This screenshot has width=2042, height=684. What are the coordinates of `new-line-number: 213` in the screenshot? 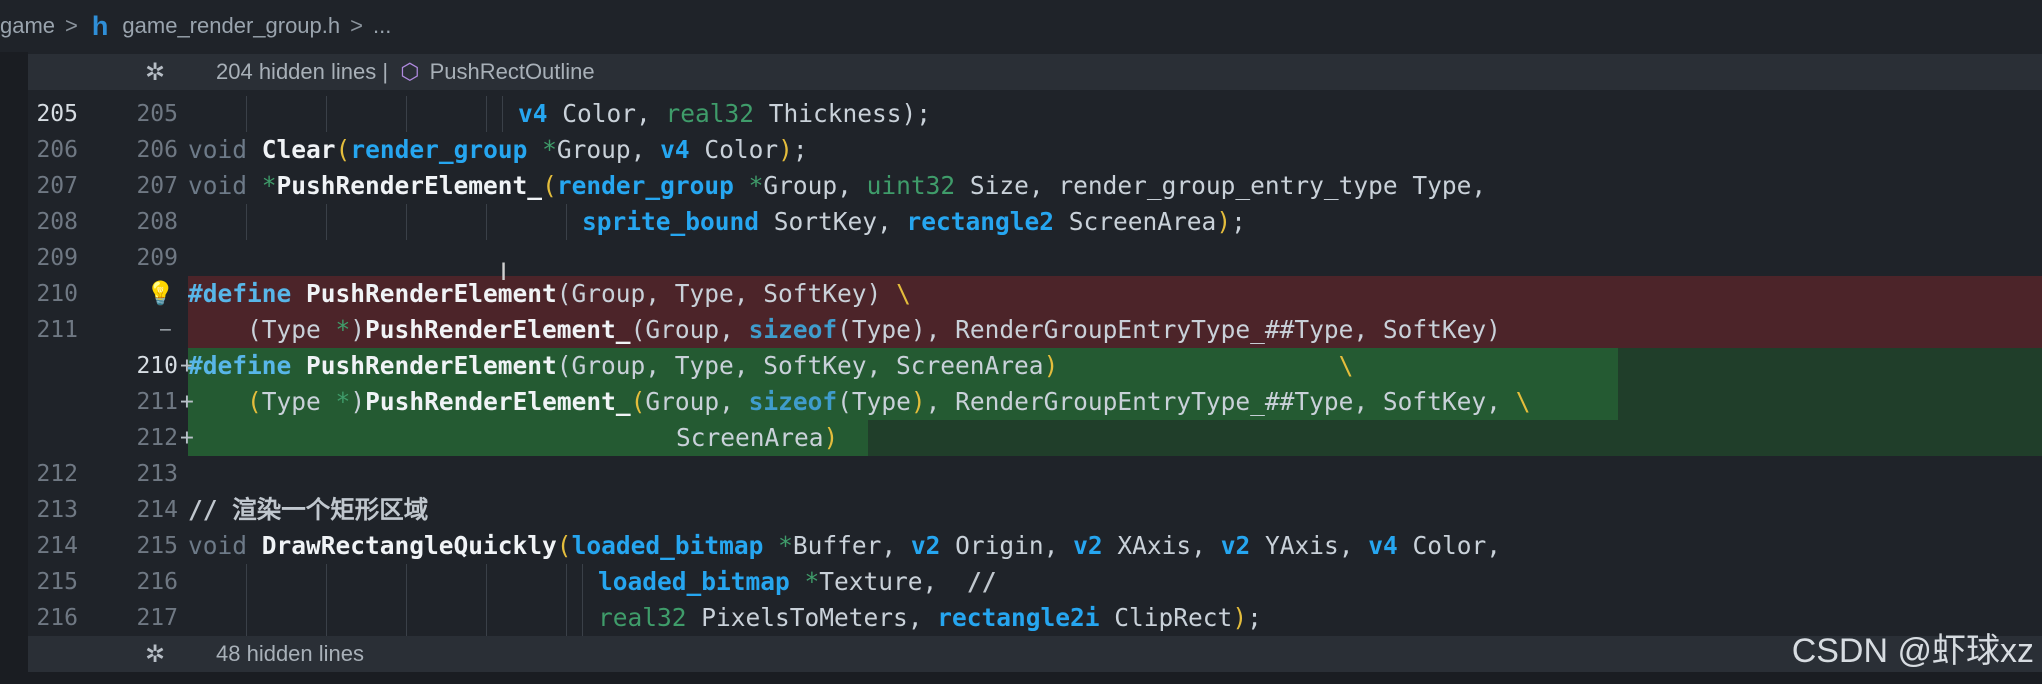 It's located at (157, 474).